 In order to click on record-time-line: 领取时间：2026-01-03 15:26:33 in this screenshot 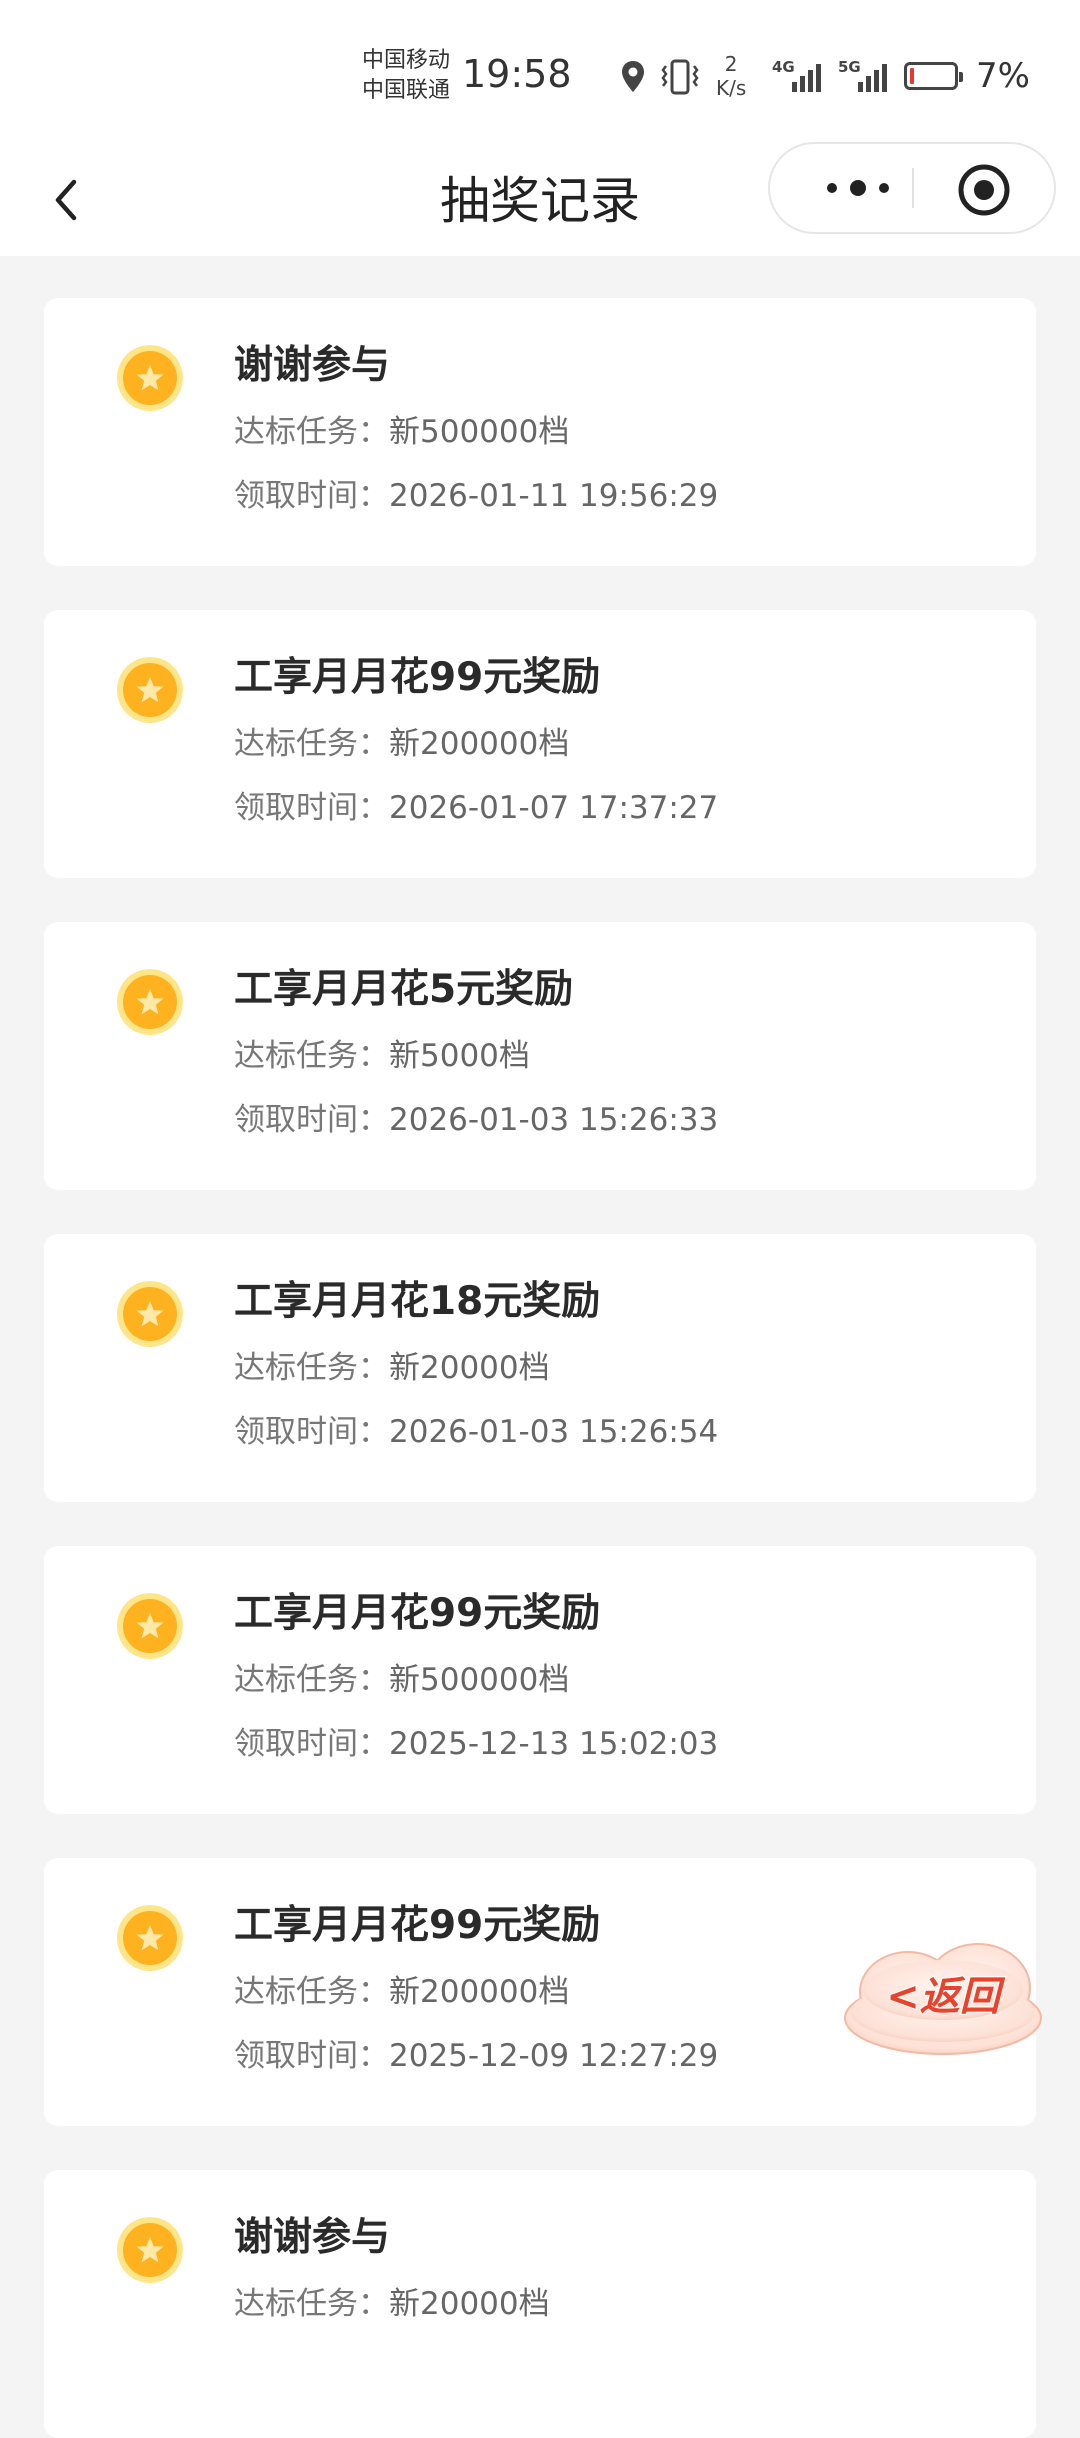, I will do `click(476, 1120)`.